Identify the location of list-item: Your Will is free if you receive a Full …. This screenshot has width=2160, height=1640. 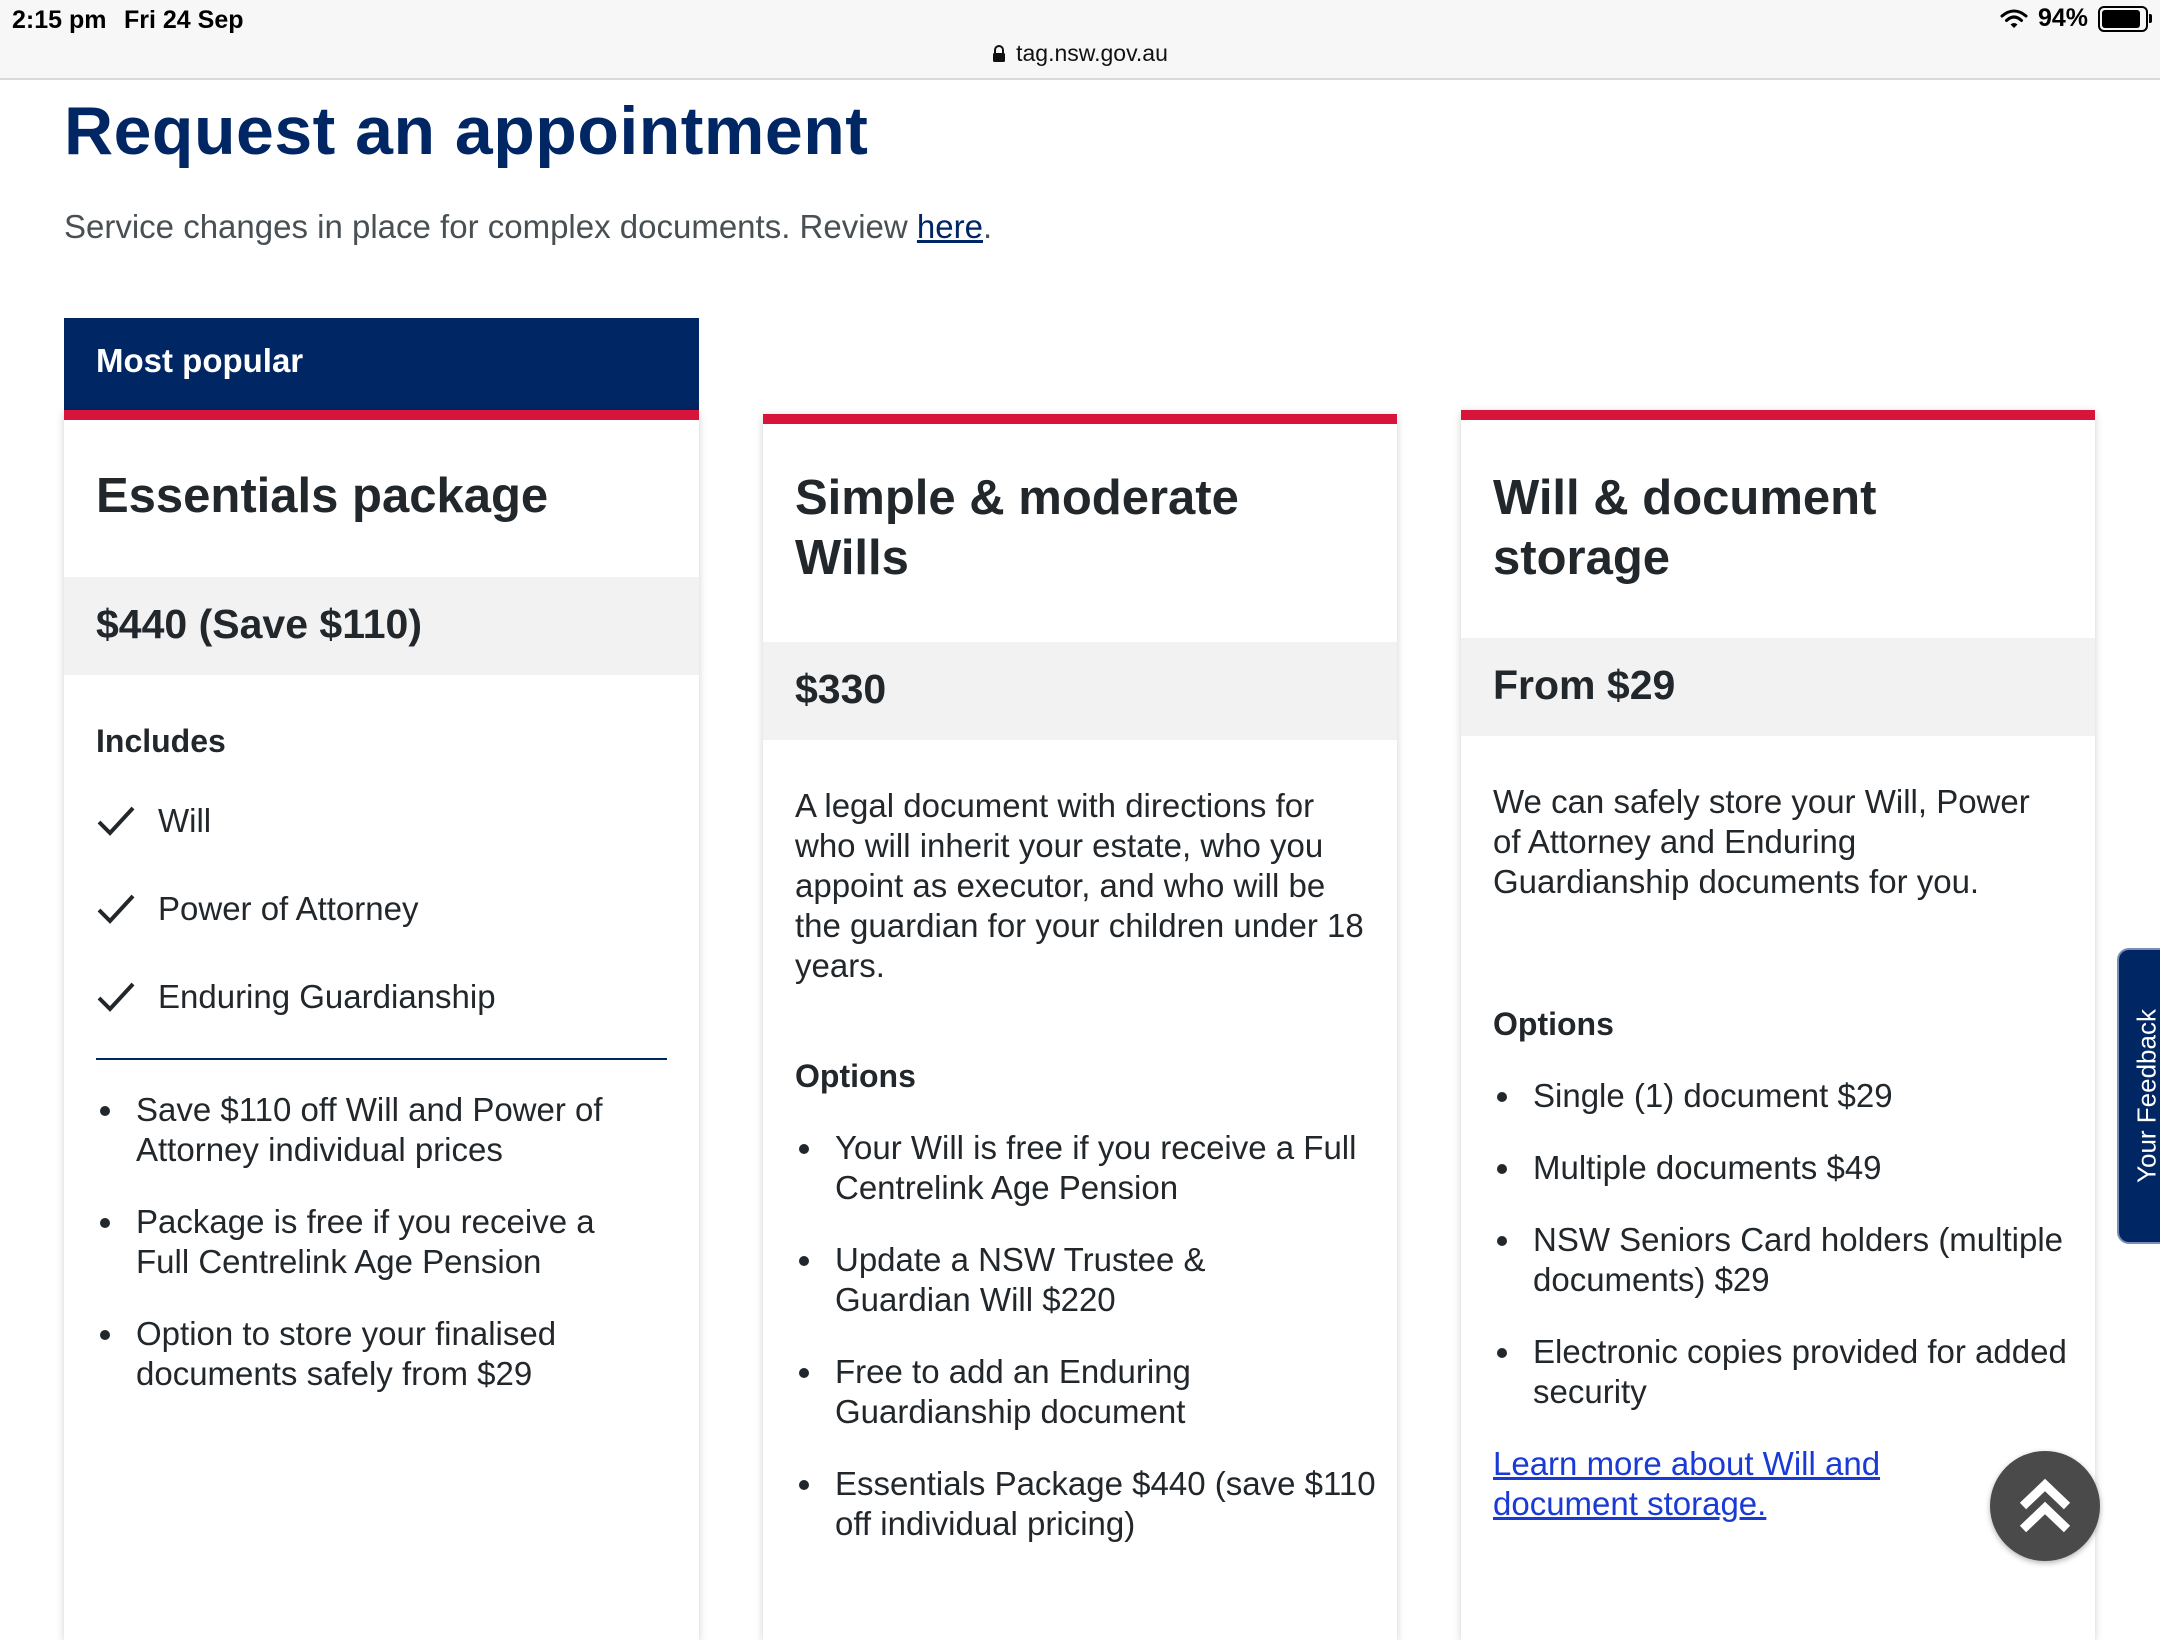
(1086, 1168).